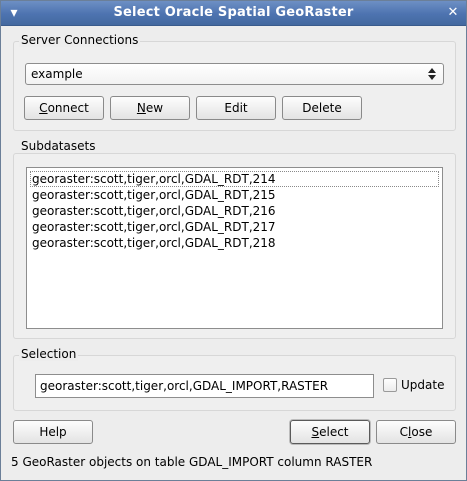  Describe the element at coordinates (390, 385) in the screenshot. I see `update-checkbox` at that location.